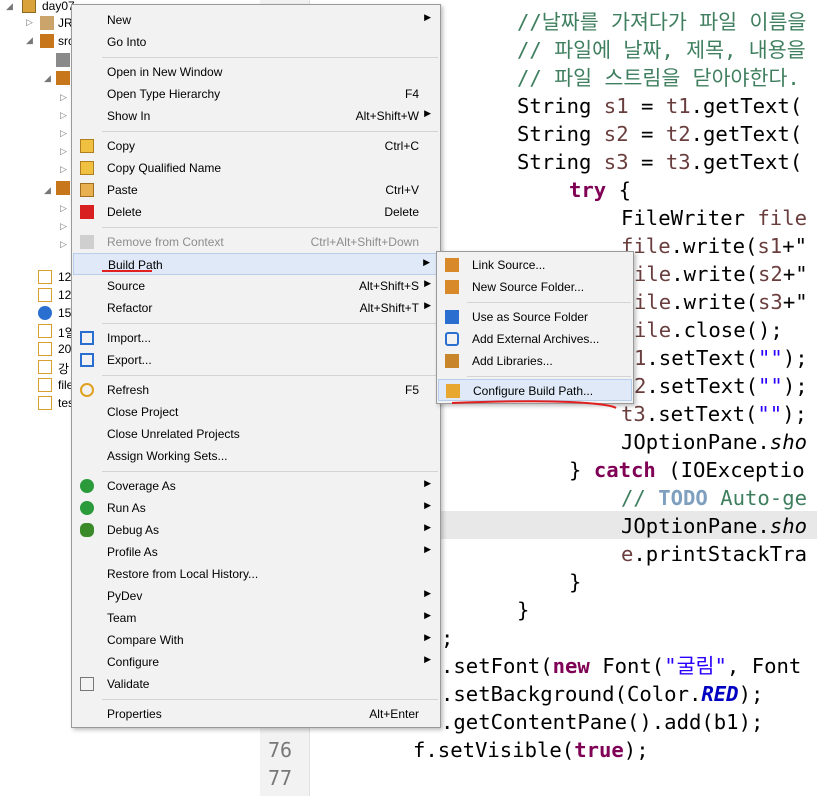  I want to click on annotation-underline-build-path, so click(127, 271).